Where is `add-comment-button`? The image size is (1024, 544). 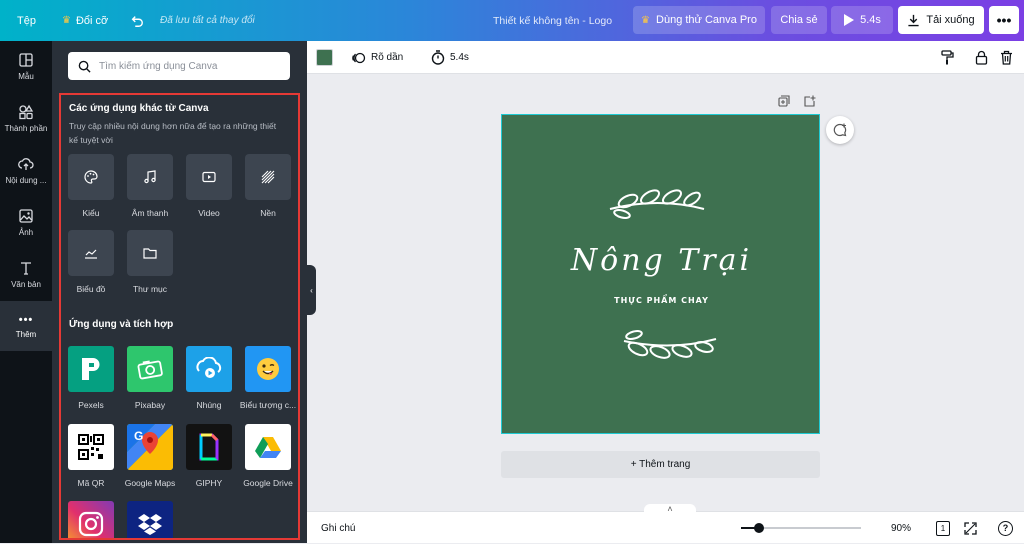
add-comment-button is located at coordinates (840, 130).